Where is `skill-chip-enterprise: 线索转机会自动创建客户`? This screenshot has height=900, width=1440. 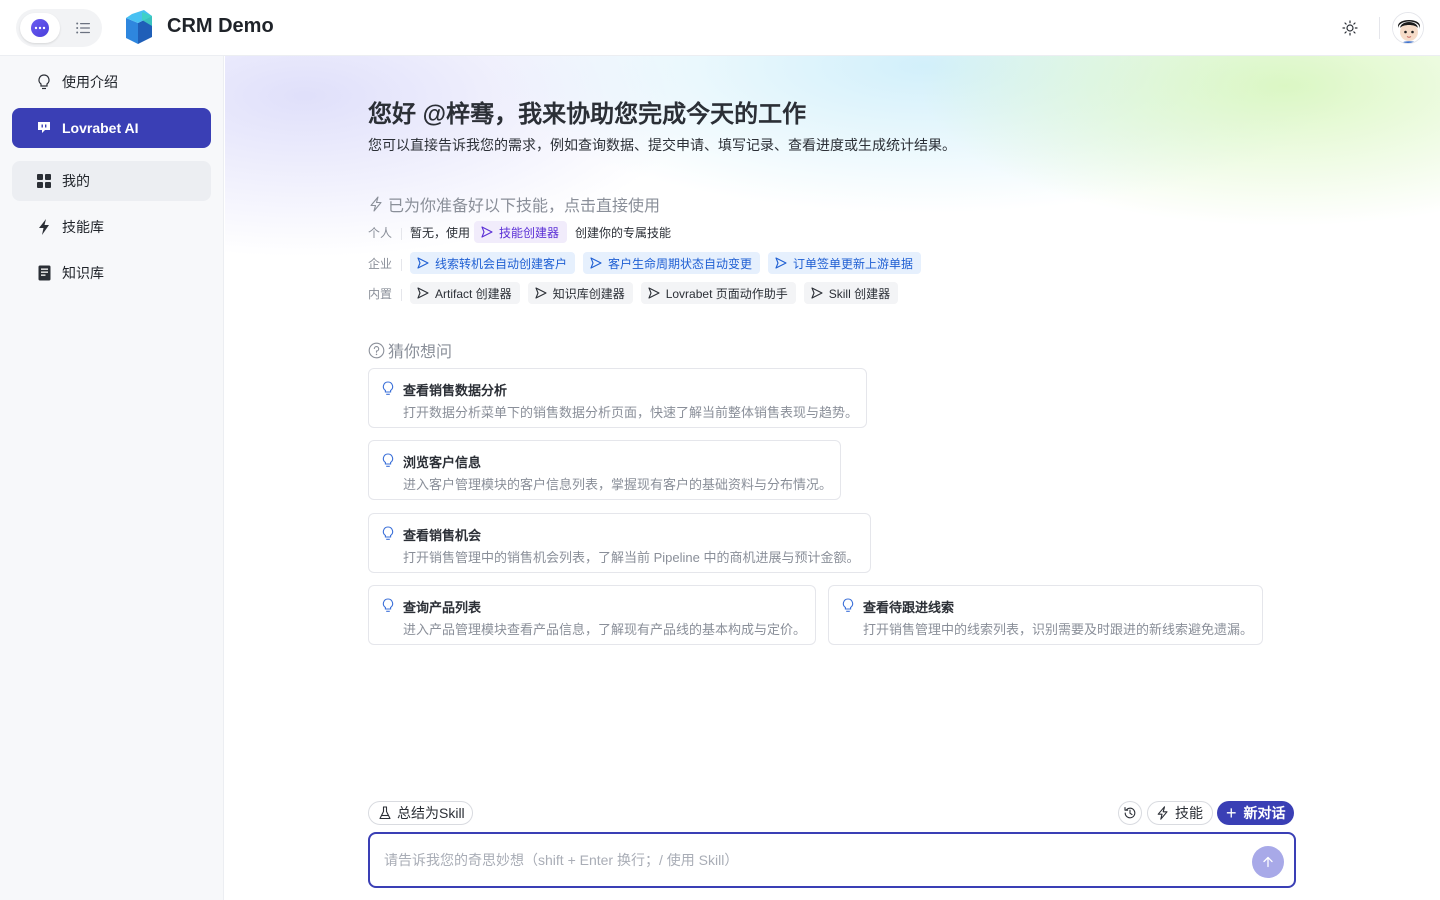
skill-chip-enterprise: 线索转机会自动创建客户 is located at coordinates (493, 263).